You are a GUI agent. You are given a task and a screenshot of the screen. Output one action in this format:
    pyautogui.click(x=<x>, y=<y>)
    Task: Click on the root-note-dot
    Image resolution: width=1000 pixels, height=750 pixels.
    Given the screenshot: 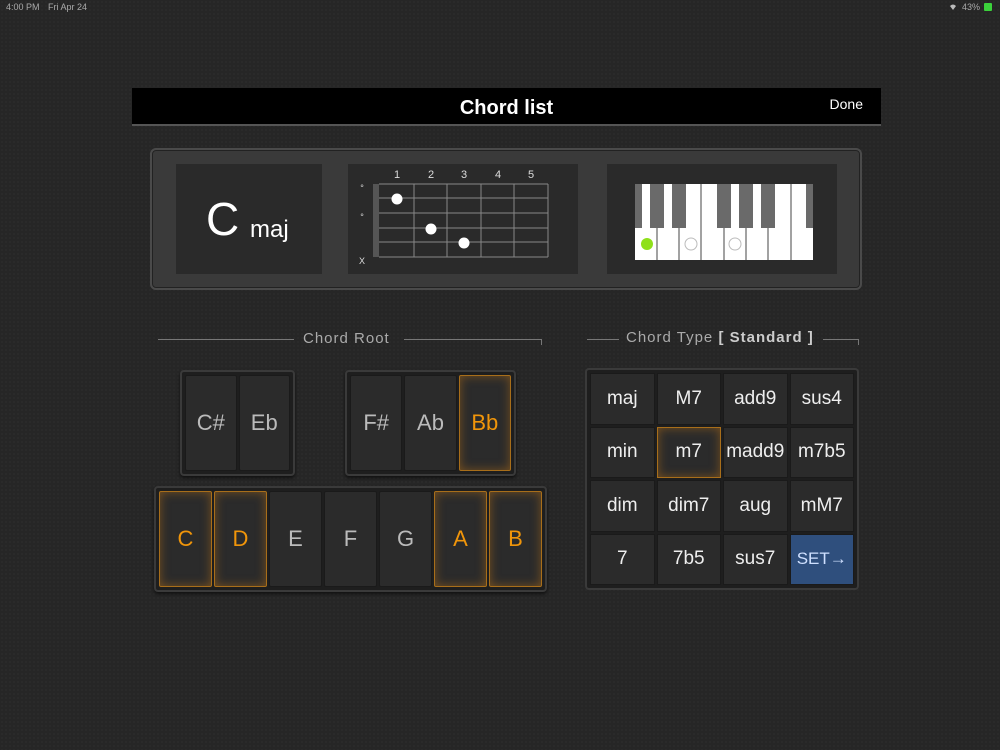 What is the action you would take?
    pyautogui.click(x=647, y=244)
    